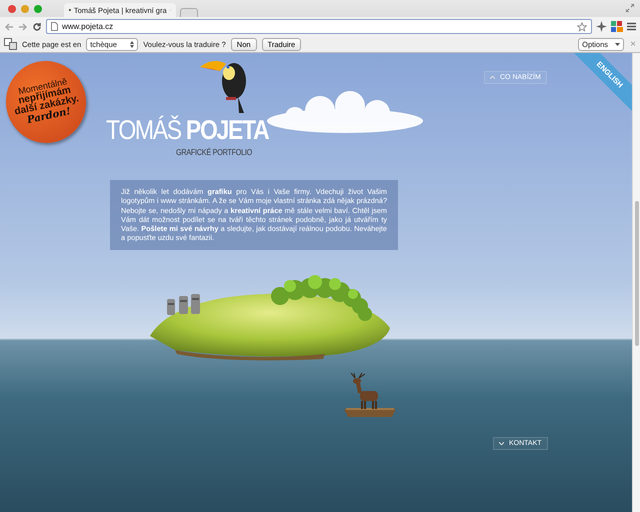 This screenshot has height=512, width=640. Describe the element at coordinates (38, 8) in the screenshot. I see `zoom-window-icon` at that location.